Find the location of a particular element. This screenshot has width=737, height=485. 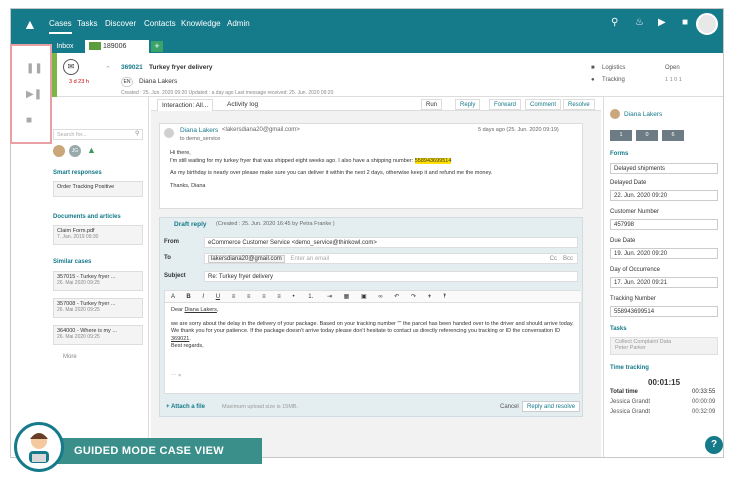

reply-button: Reply is located at coordinates (468, 104).